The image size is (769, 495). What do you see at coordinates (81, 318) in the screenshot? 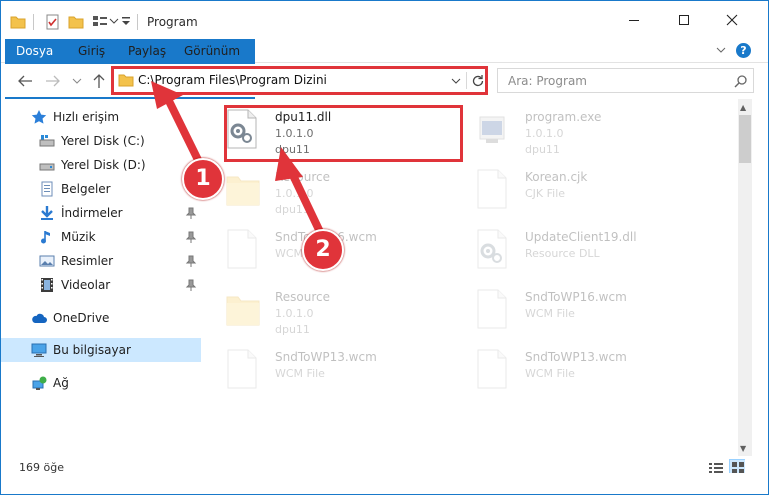
I see `sidebar-item-label: OneDrive` at bounding box center [81, 318].